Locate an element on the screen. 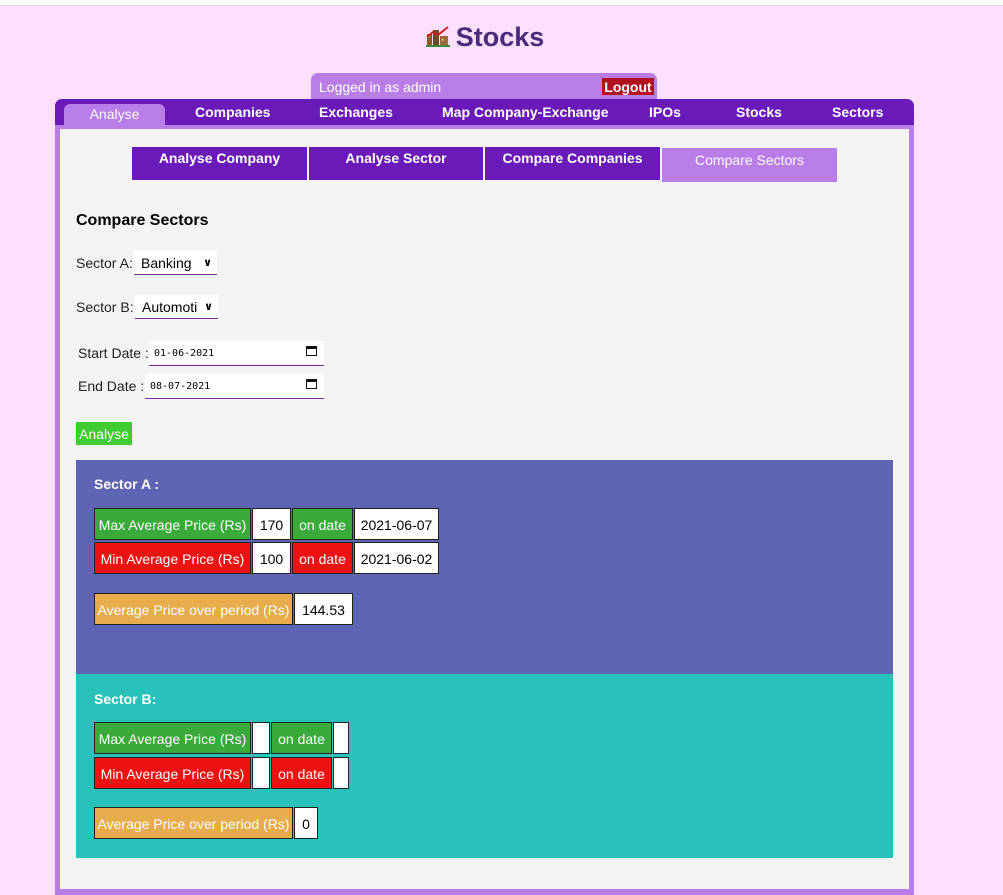  nav-tab-ipos: IPOs is located at coordinates (665, 112).